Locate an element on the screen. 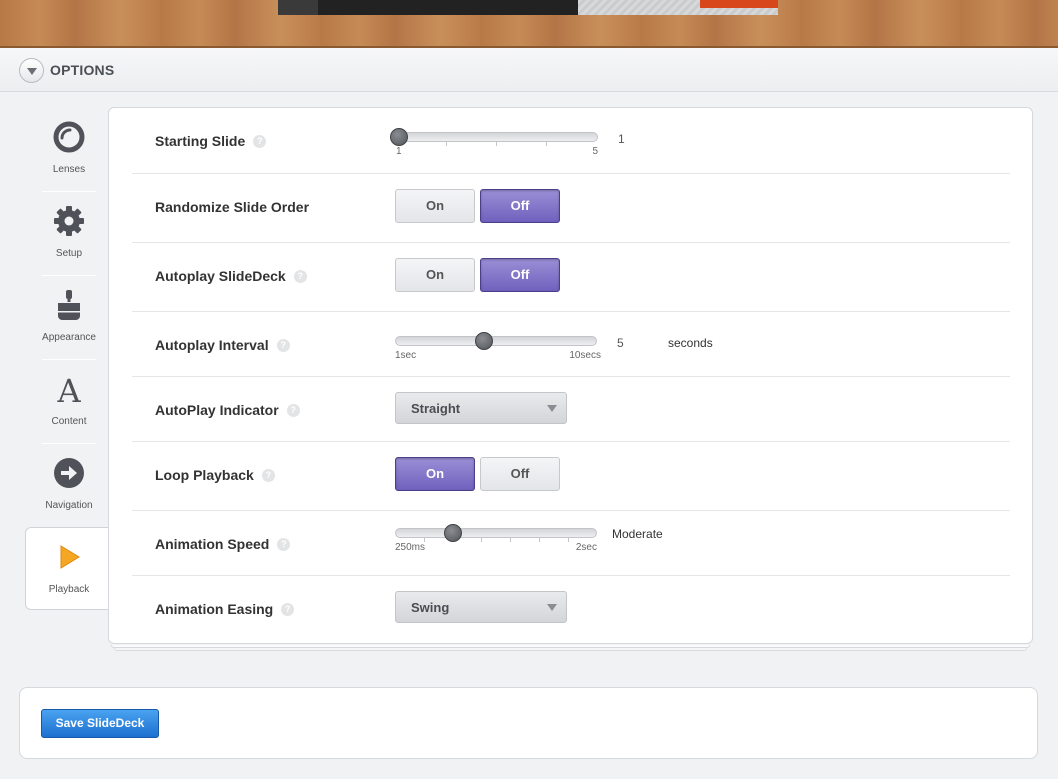 The height and width of the screenshot is (779, 1058). slider-min-label: 250ms is located at coordinates (410, 547).